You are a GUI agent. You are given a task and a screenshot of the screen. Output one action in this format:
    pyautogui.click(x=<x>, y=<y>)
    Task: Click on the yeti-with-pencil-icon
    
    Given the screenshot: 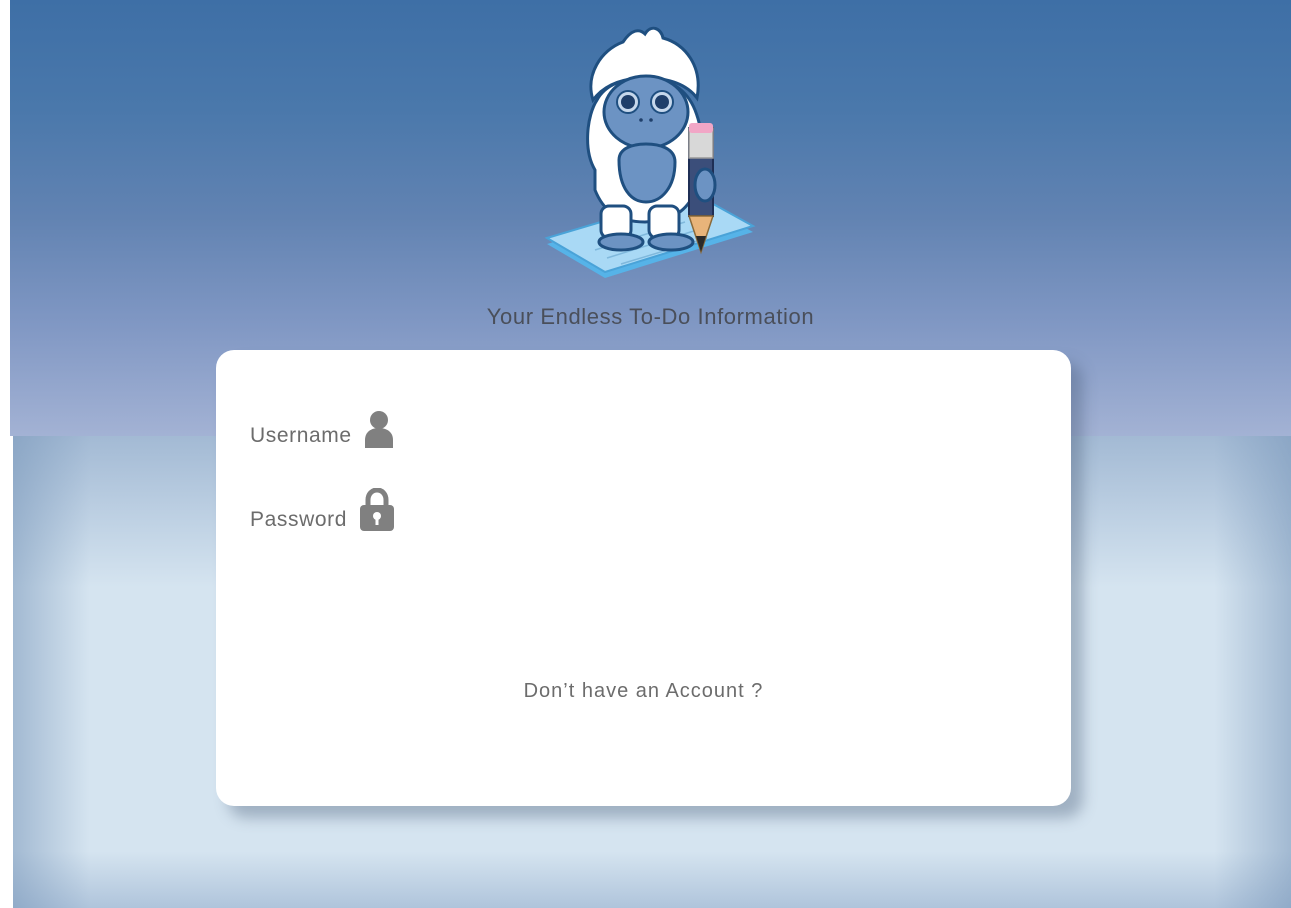 What is the action you would take?
    pyautogui.click(x=650, y=152)
    